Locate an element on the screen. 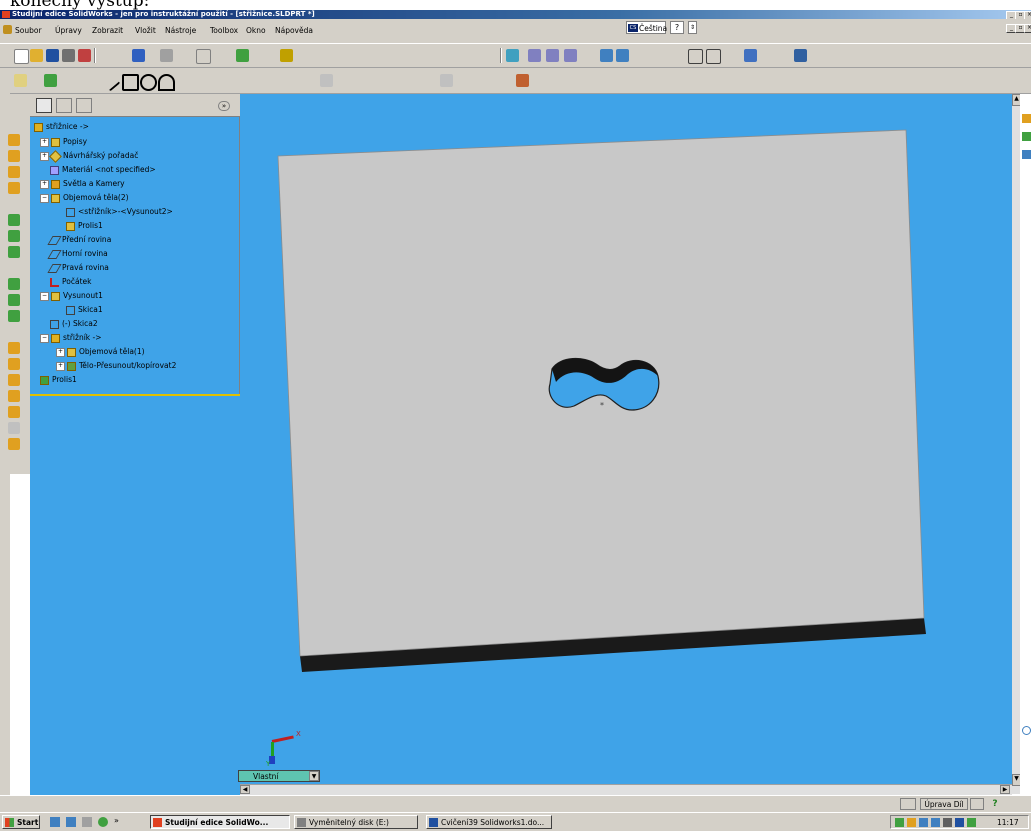  undo-icon is located at coordinates (138, 55).